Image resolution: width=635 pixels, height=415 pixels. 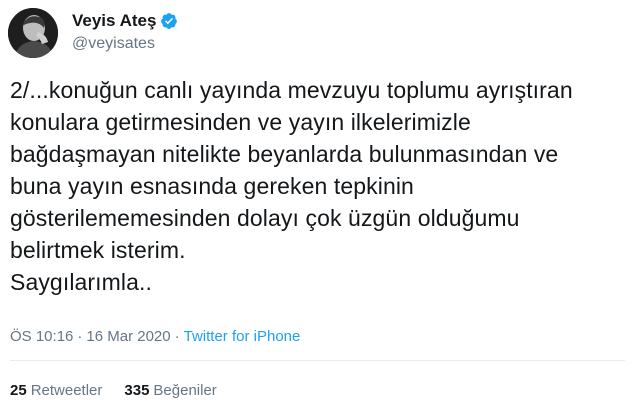 I want to click on likes-label: Beğeniler, so click(x=185, y=390).